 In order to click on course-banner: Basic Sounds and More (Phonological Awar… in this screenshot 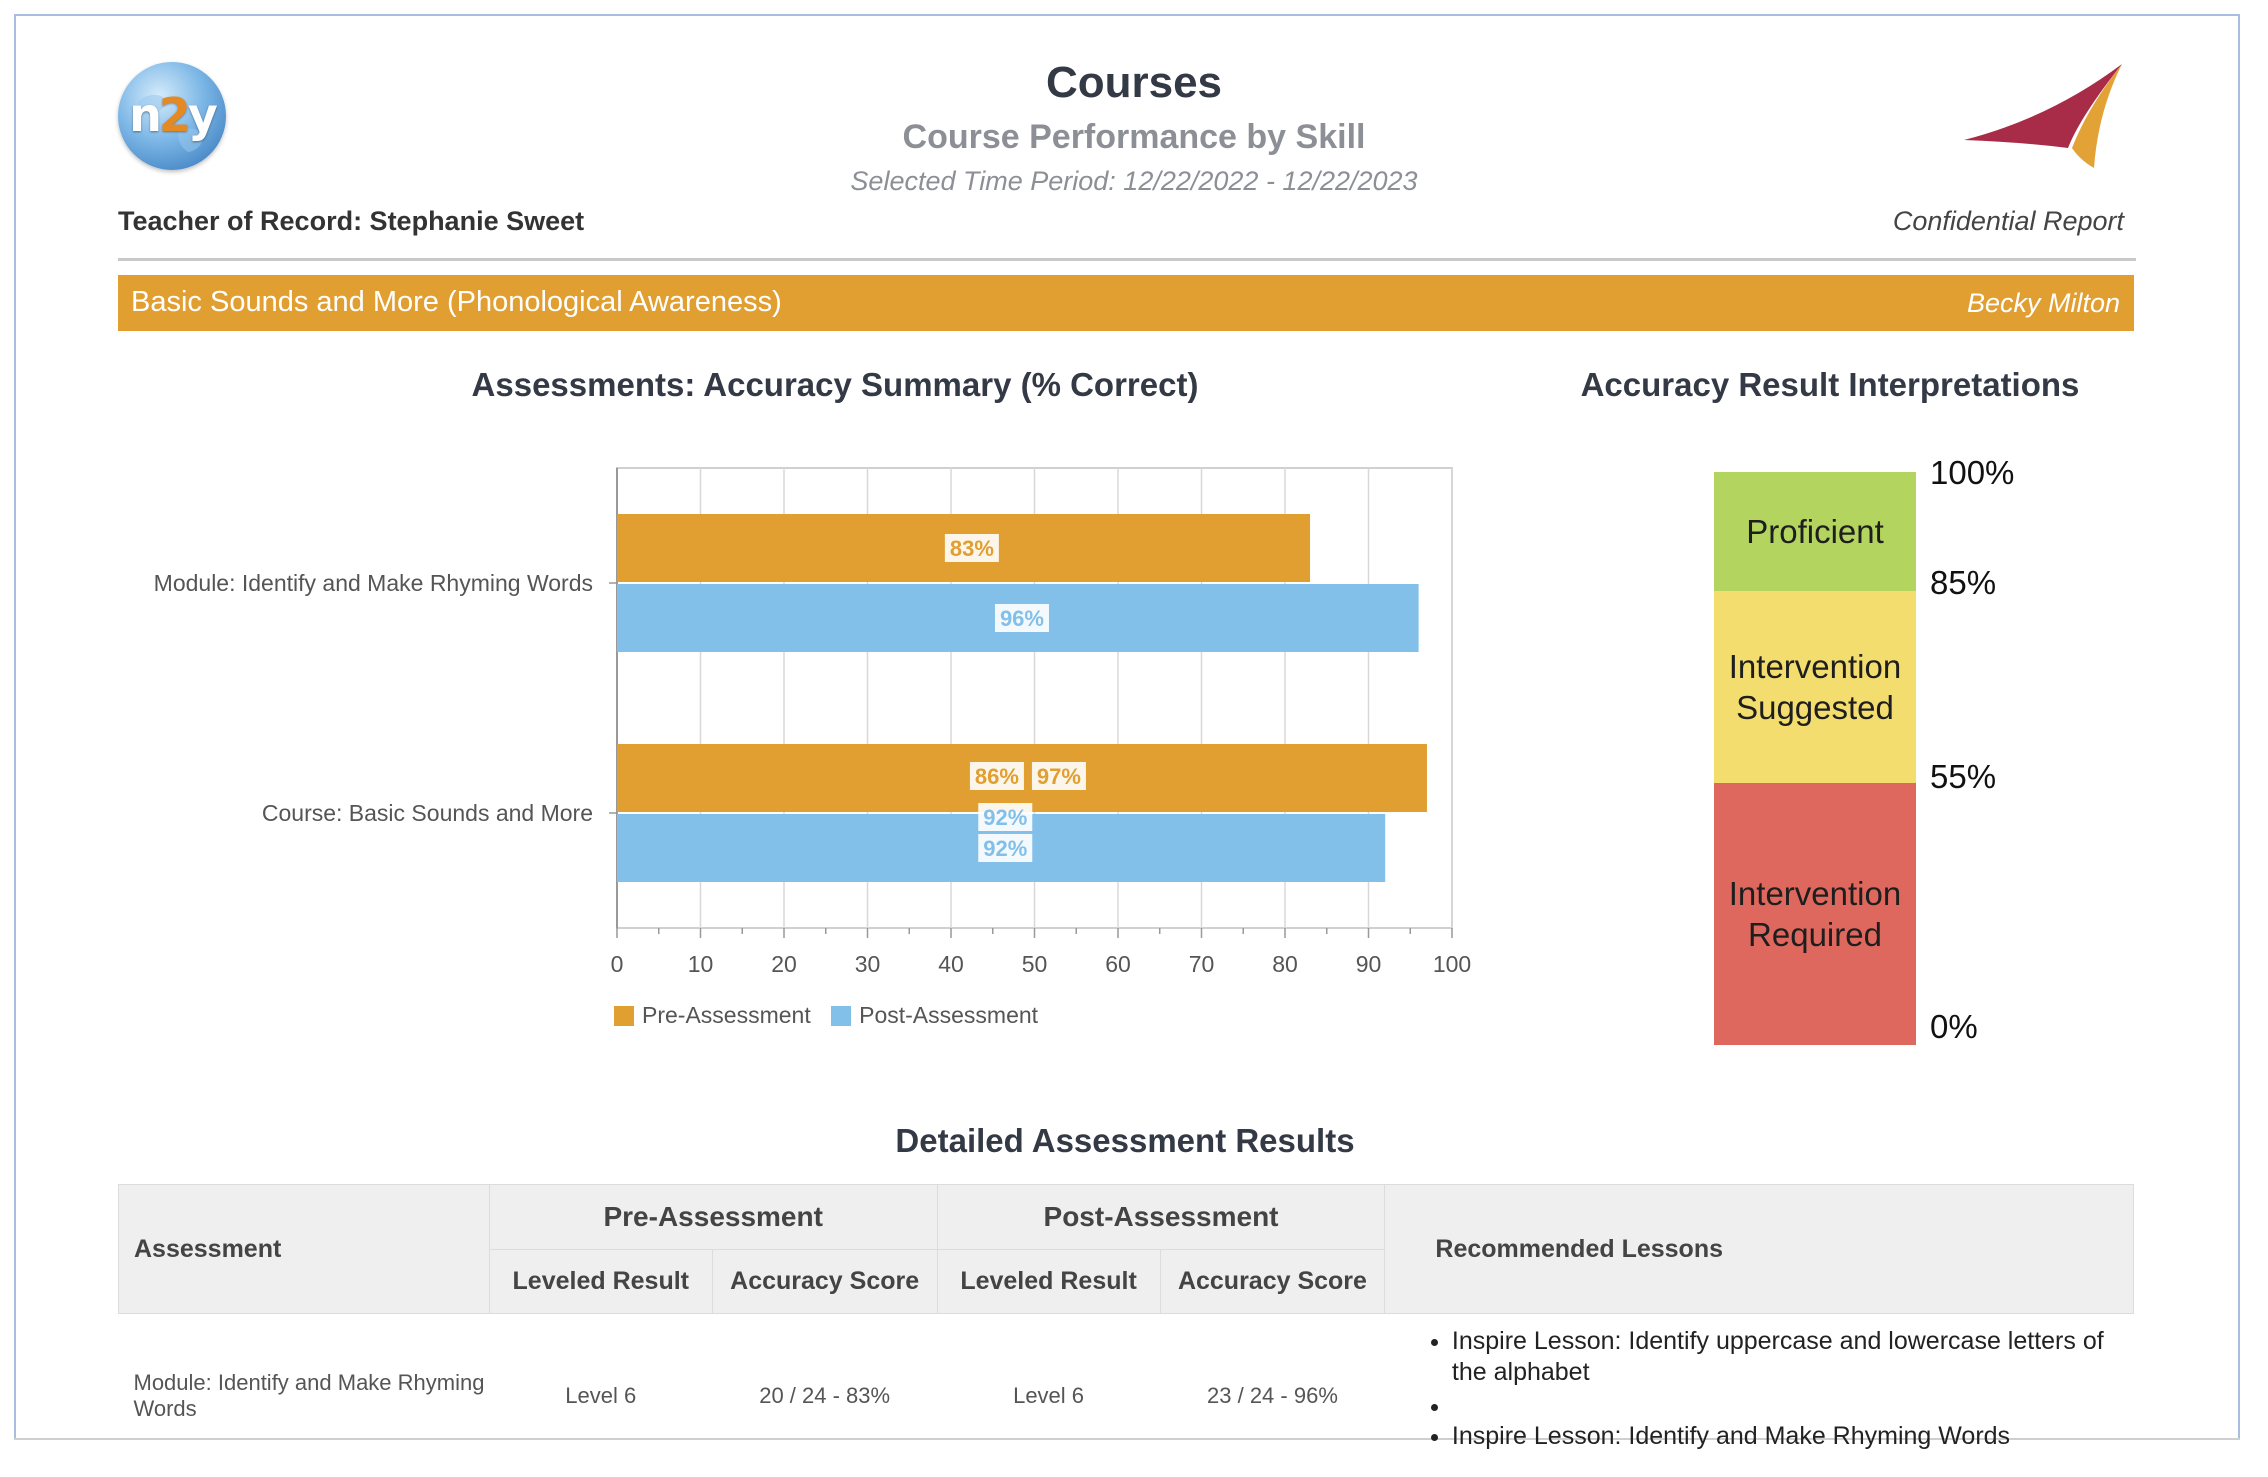, I will do `click(1126, 303)`.